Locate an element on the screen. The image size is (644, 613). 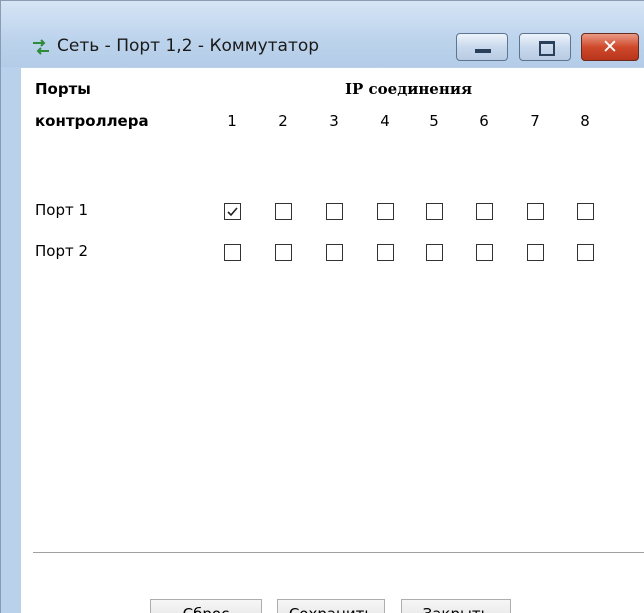
ports-header-line1: Порты is located at coordinates (63, 89).